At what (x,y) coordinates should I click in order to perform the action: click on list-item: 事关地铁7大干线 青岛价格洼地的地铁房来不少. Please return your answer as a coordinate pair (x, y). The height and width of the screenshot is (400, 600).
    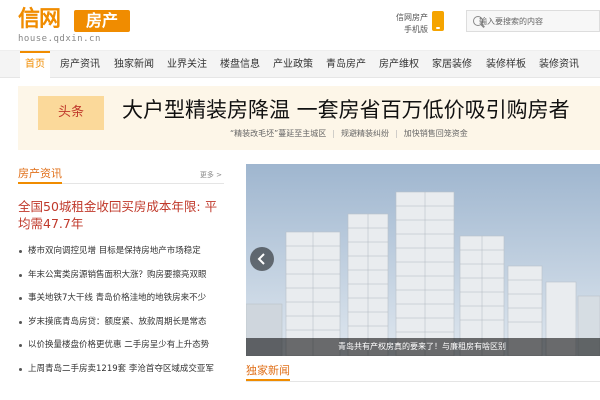
    Looking at the image, I should click on (121, 304).